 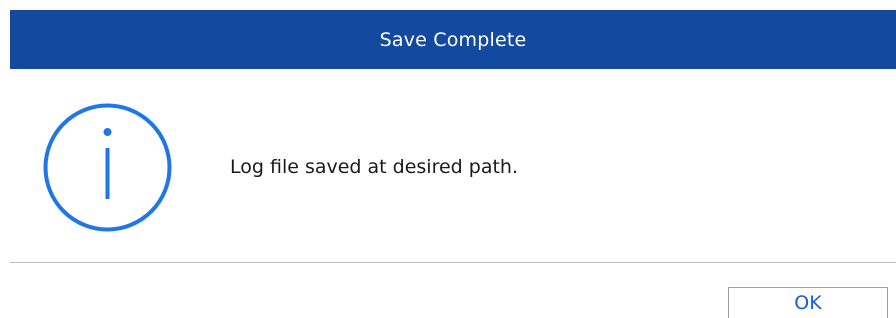 What do you see at coordinates (808, 302) in the screenshot?
I see `ok-button: OK` at bounding box center [808, 302].